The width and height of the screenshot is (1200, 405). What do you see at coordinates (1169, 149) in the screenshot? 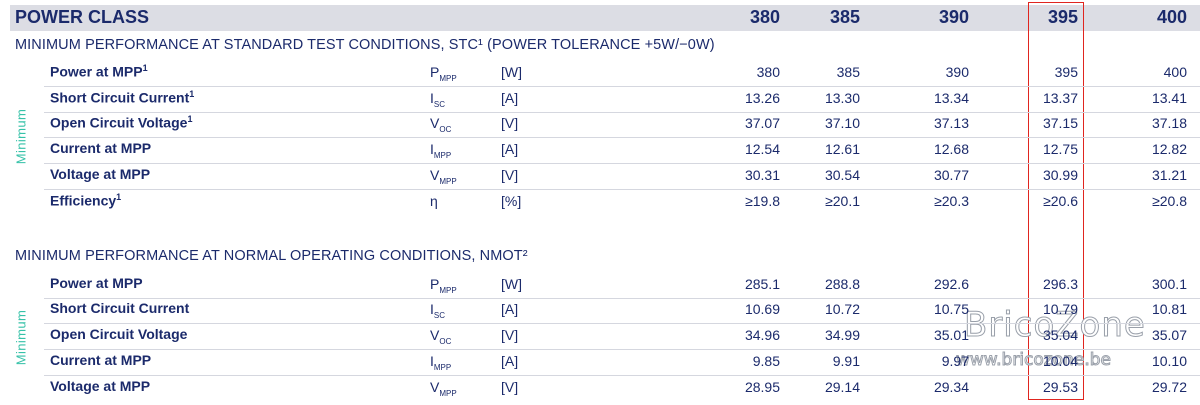
I see `stc-value-400: 12.82` at bounding box center [1169, 149].